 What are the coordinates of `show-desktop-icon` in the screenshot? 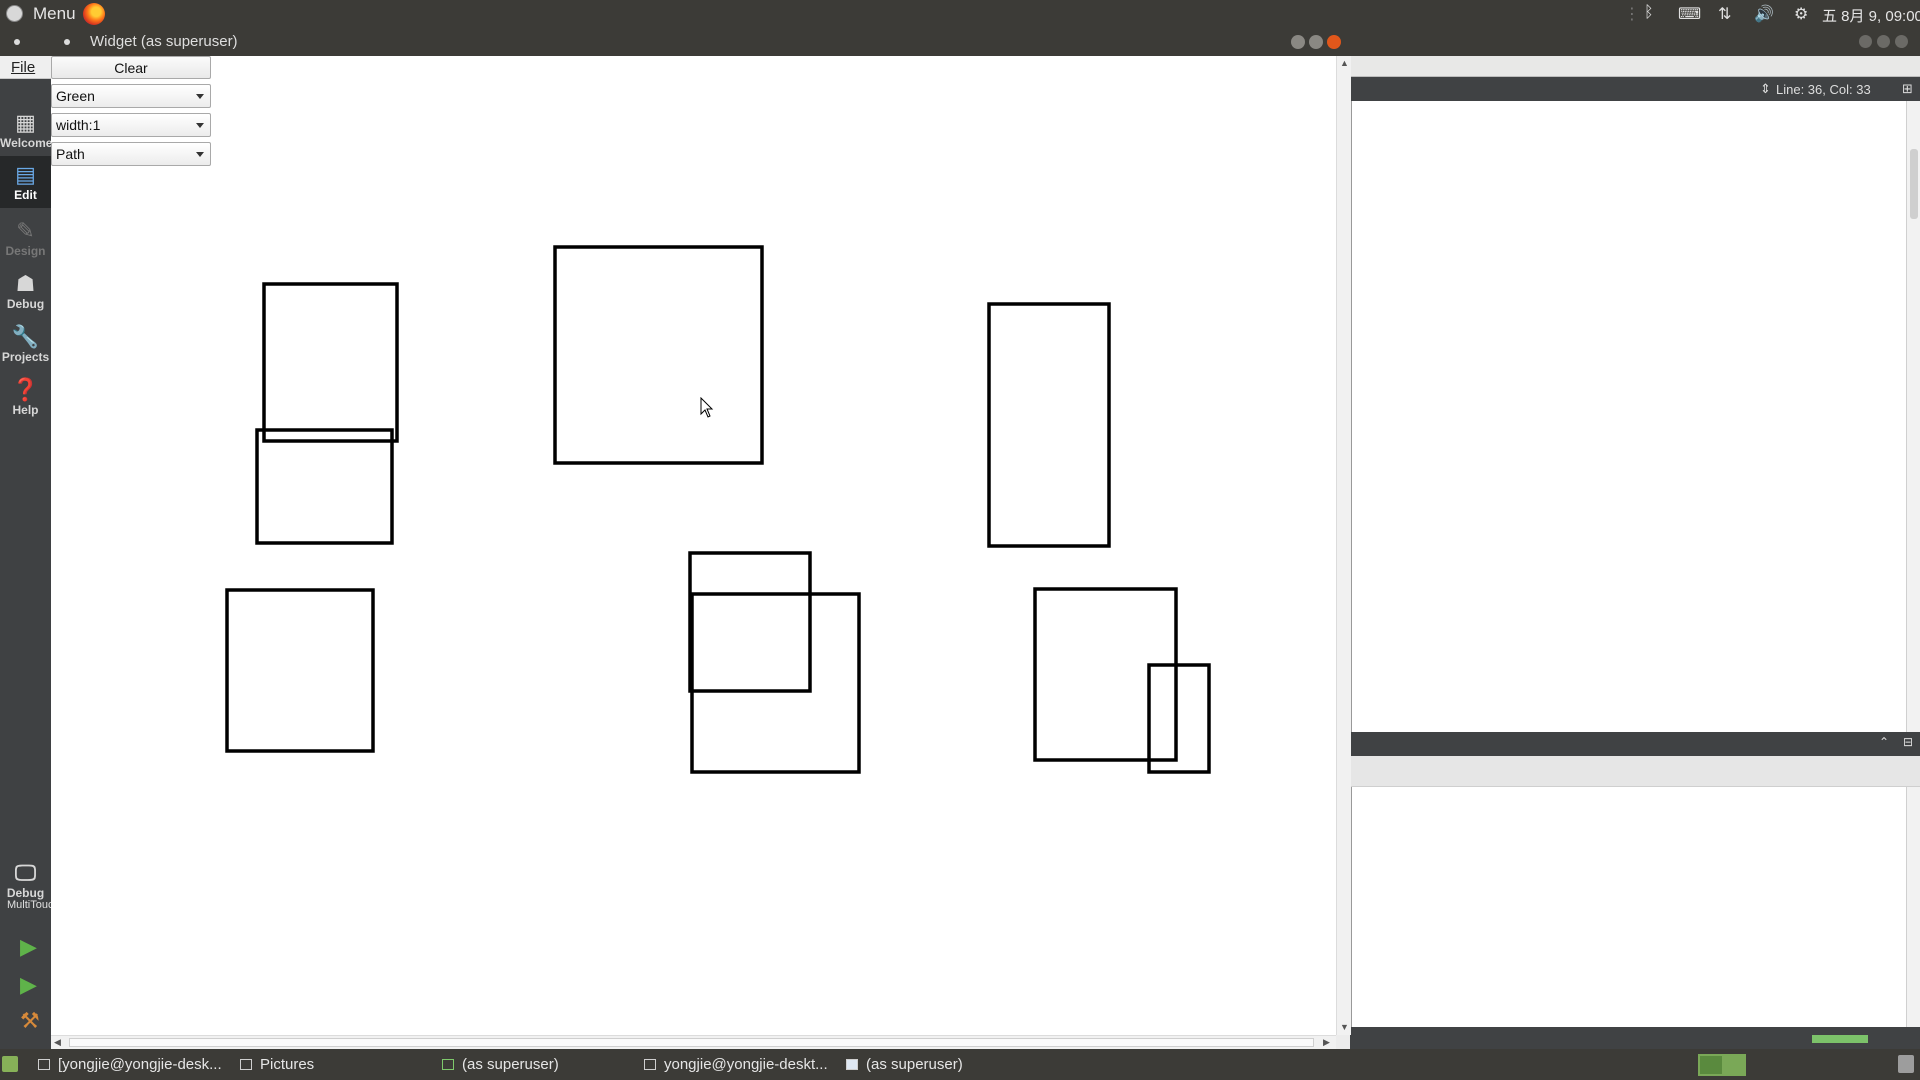 It's located at (10, 1064).